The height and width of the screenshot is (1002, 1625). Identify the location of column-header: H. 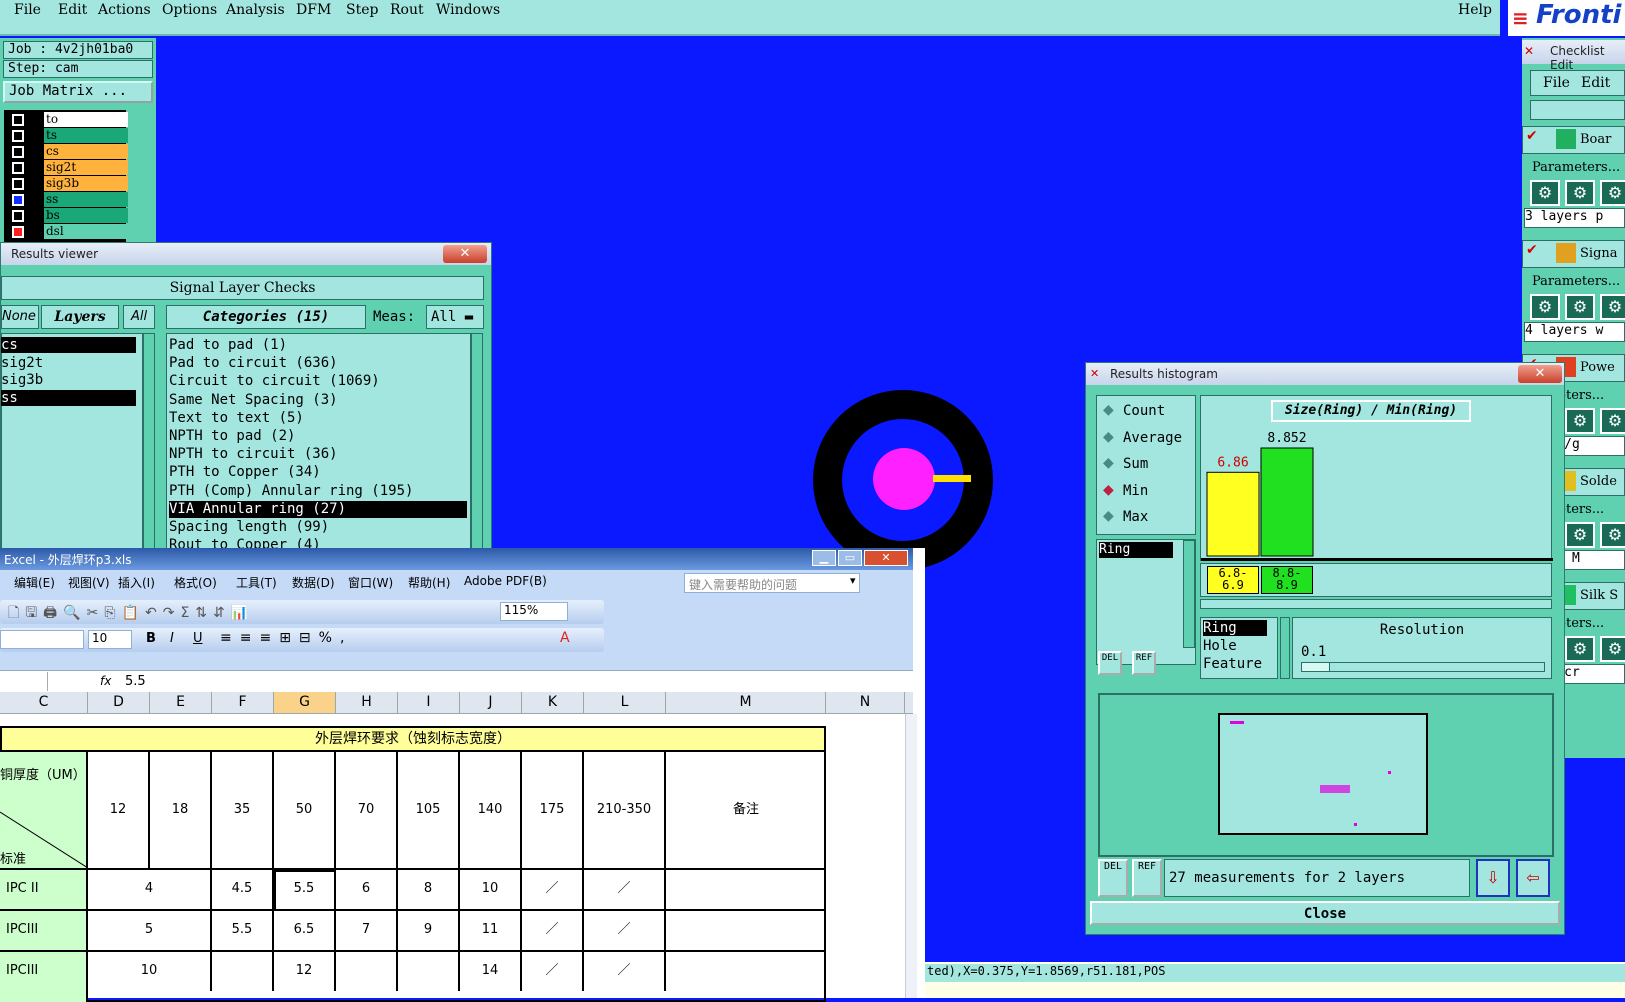
(367, 702).